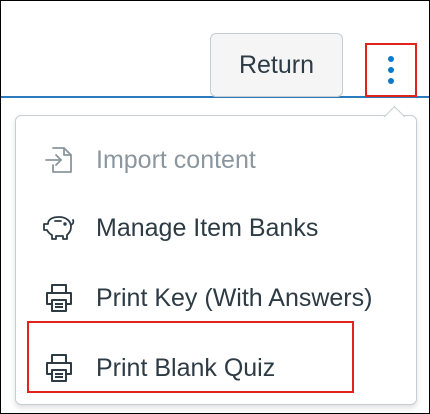  I want to click on menu-item-print-blank-quiz: Print Blank Quiz, so click(216, 368).